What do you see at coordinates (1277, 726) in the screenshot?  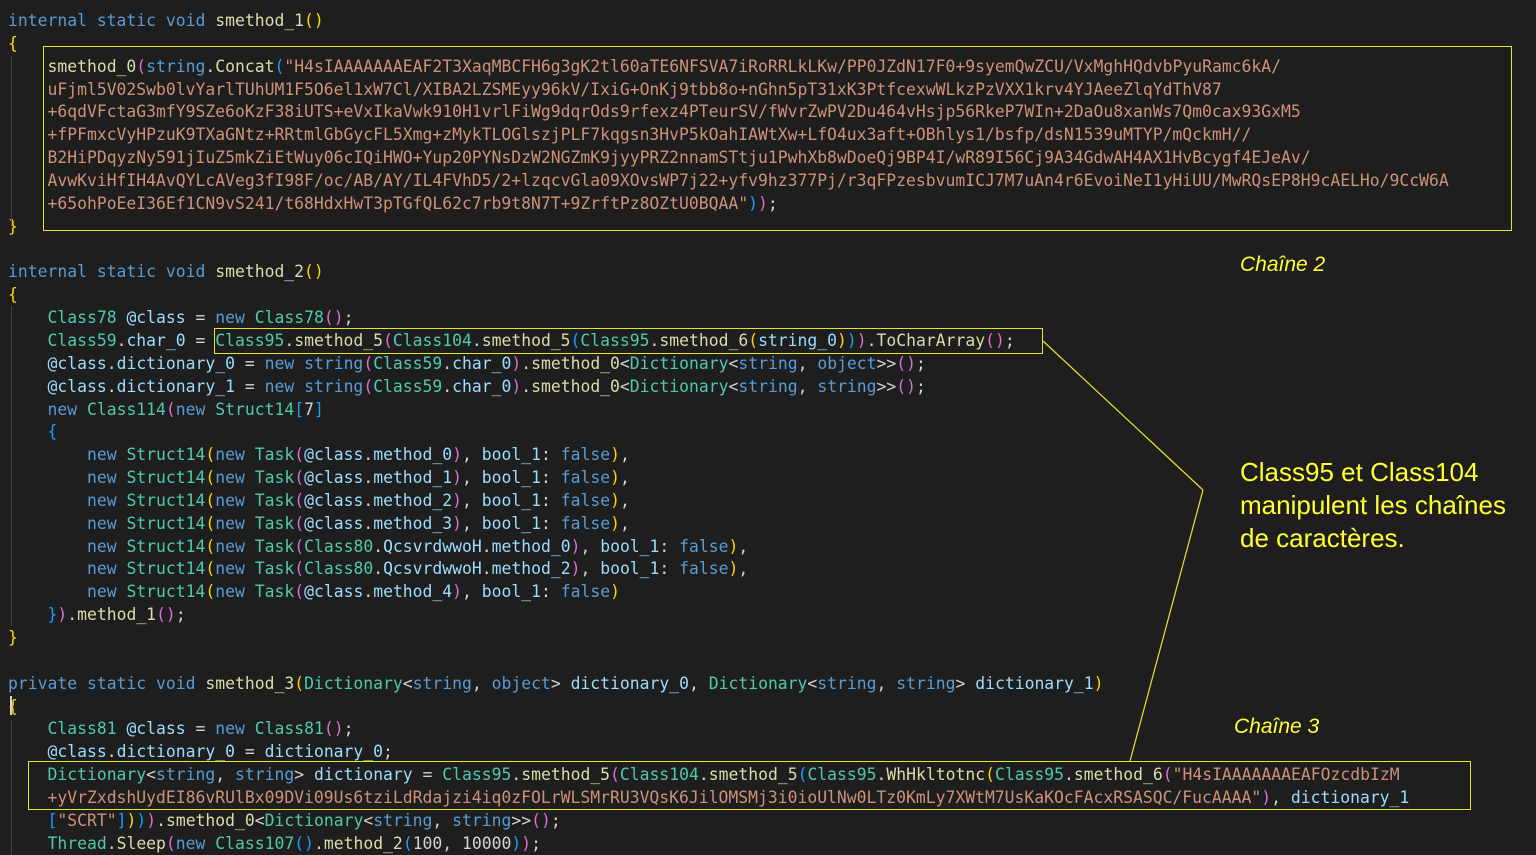 I see `annotation-chaine3: Chaîne 3` at bounding box center [1277, 726].